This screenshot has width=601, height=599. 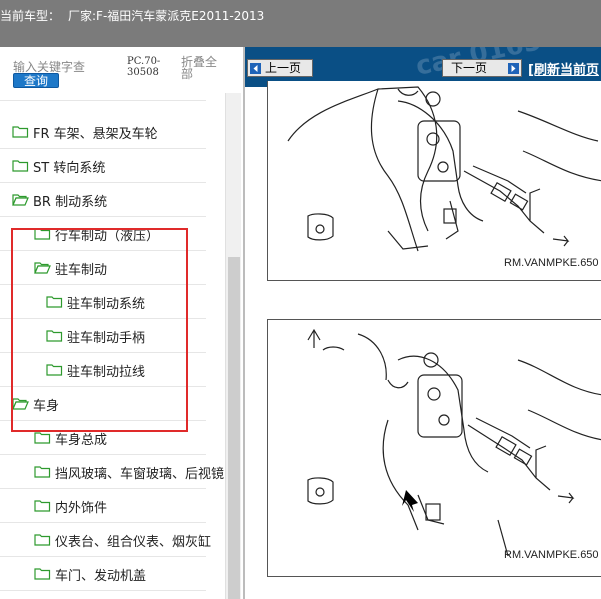 I want to click on prev-page-button: 上一页, so click(x=280, y=68).